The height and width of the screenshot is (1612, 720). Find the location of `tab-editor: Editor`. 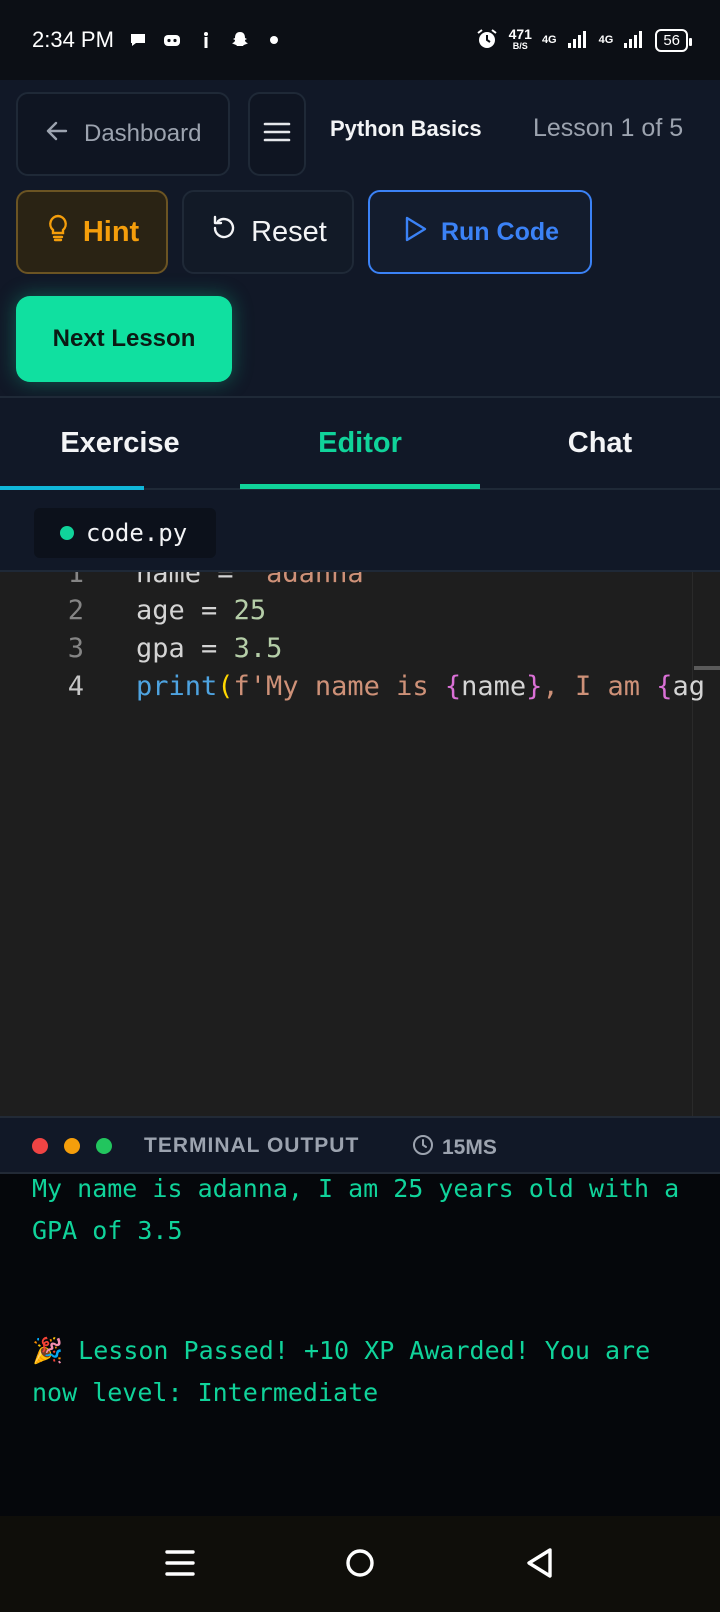

tab-editor: Editor is located at coordinates (360, 443).